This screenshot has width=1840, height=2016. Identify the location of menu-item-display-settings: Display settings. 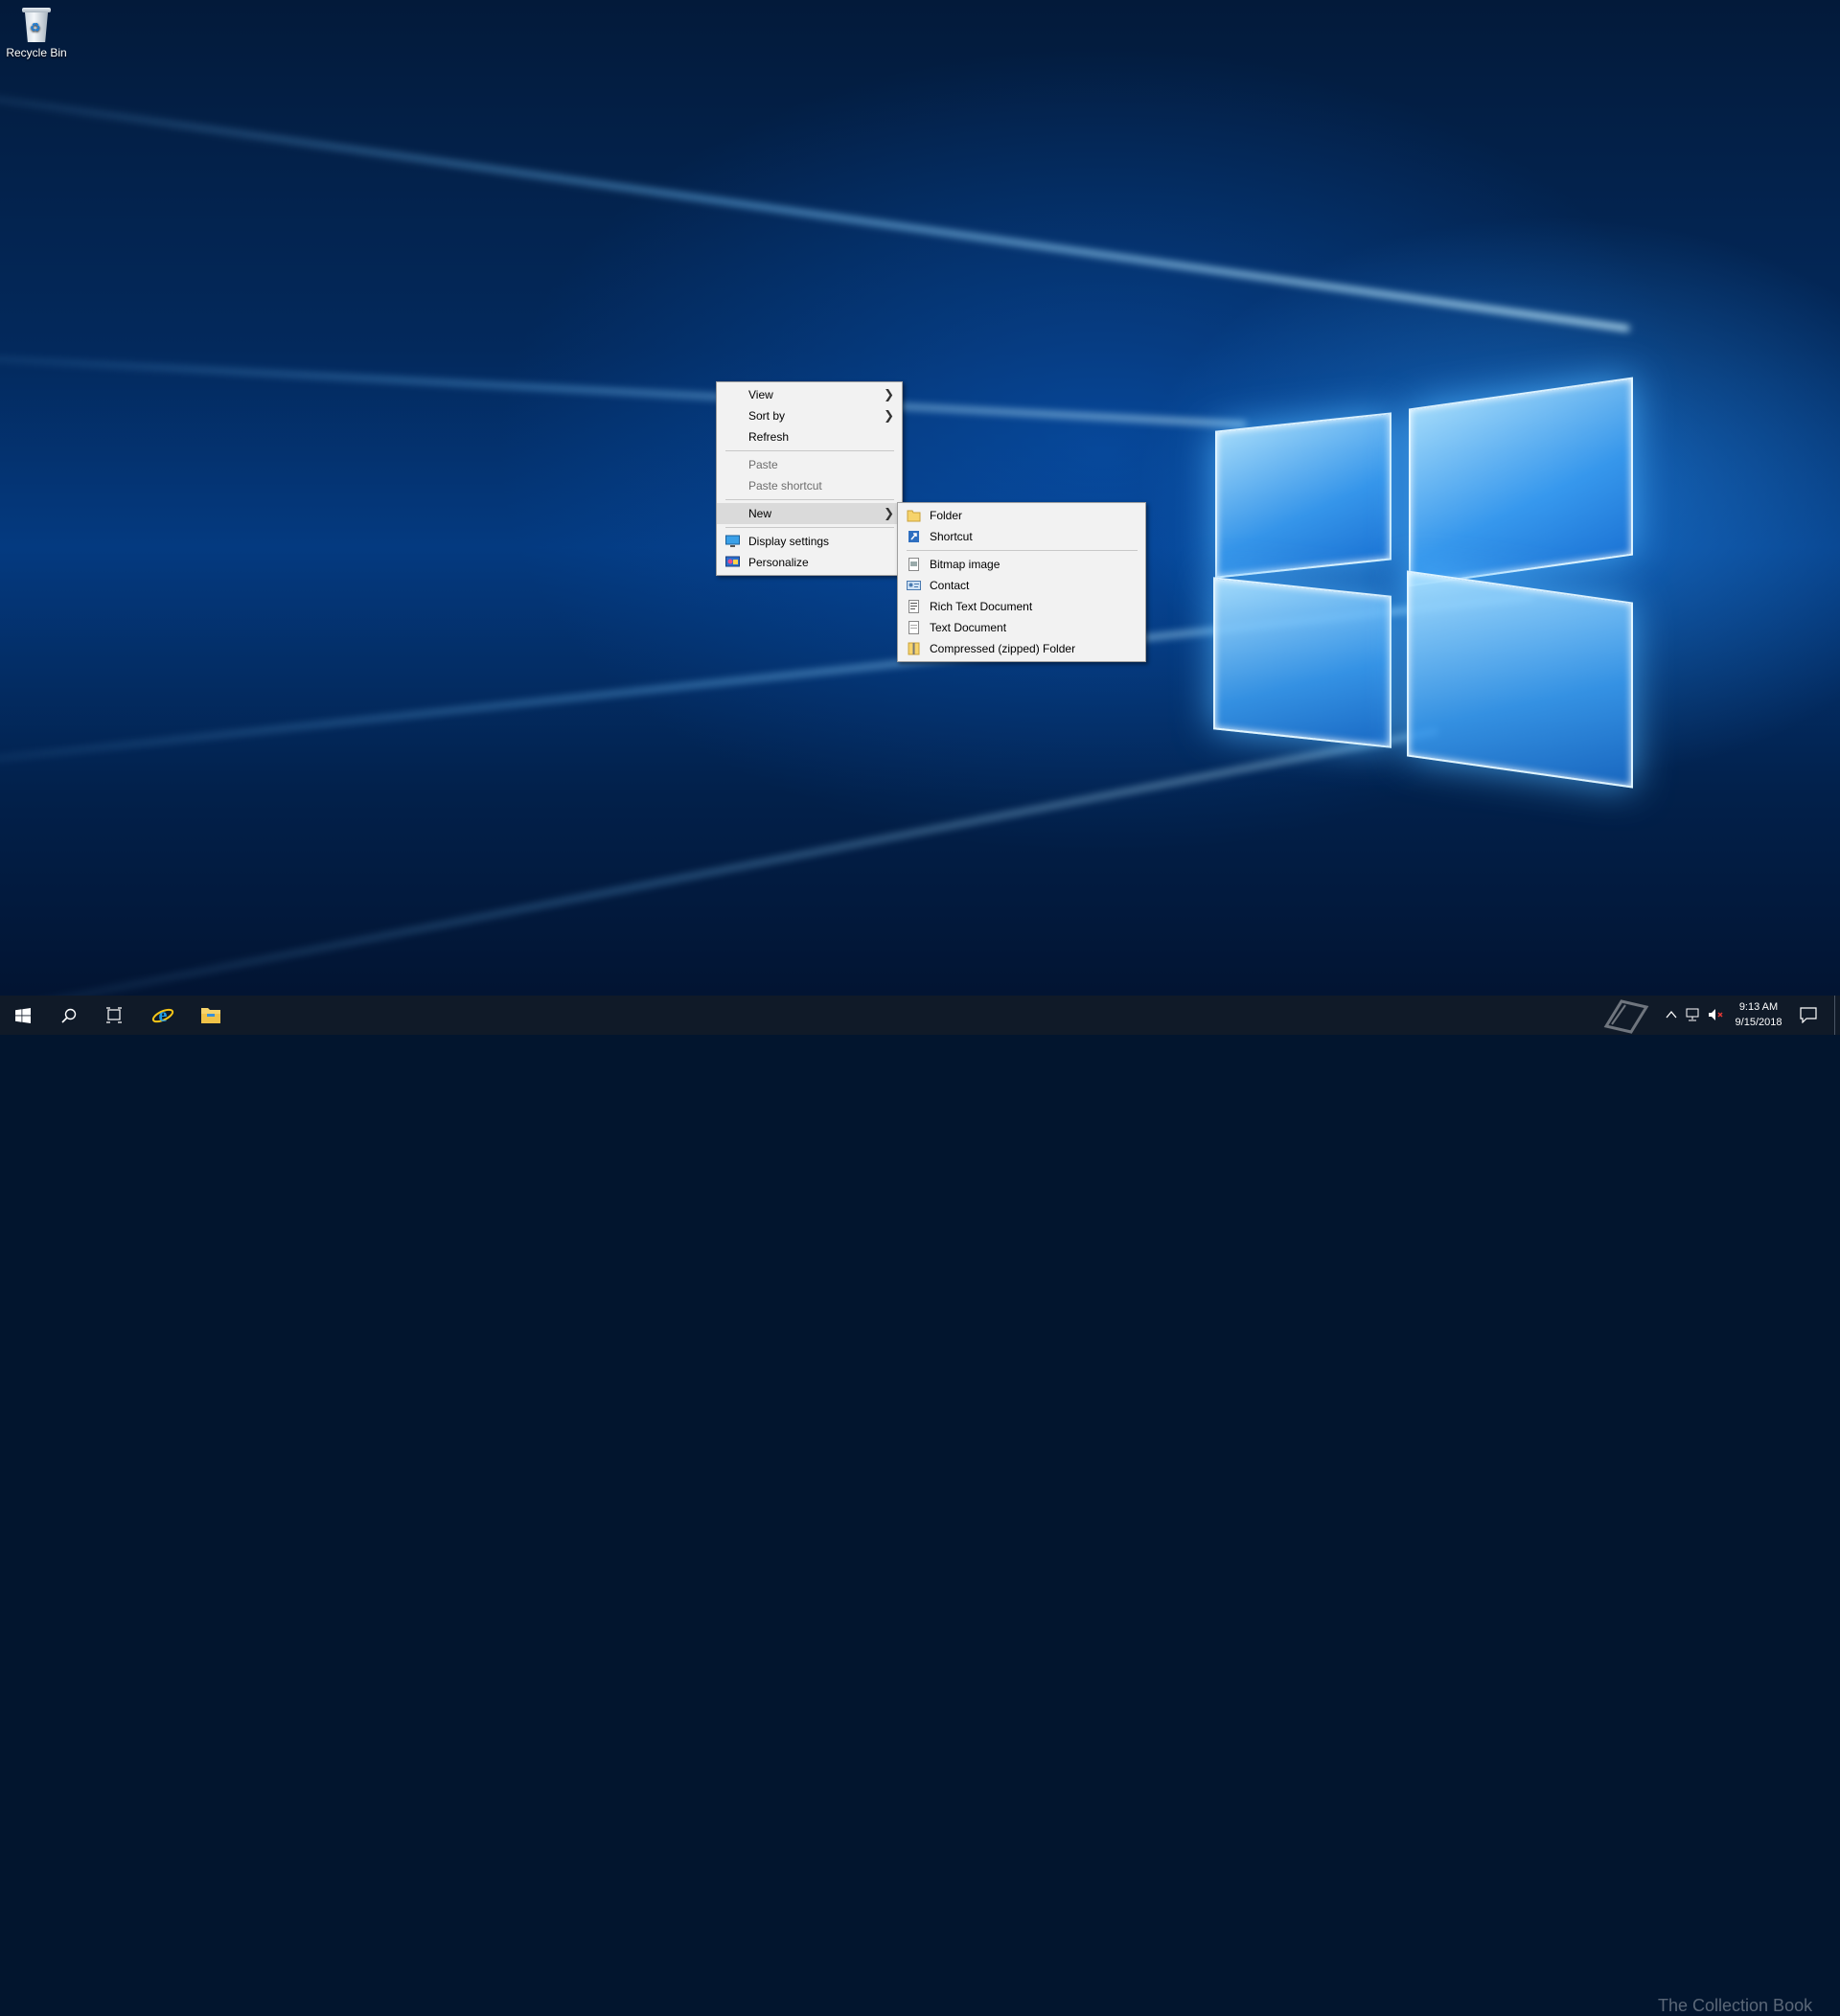
(809, 541).